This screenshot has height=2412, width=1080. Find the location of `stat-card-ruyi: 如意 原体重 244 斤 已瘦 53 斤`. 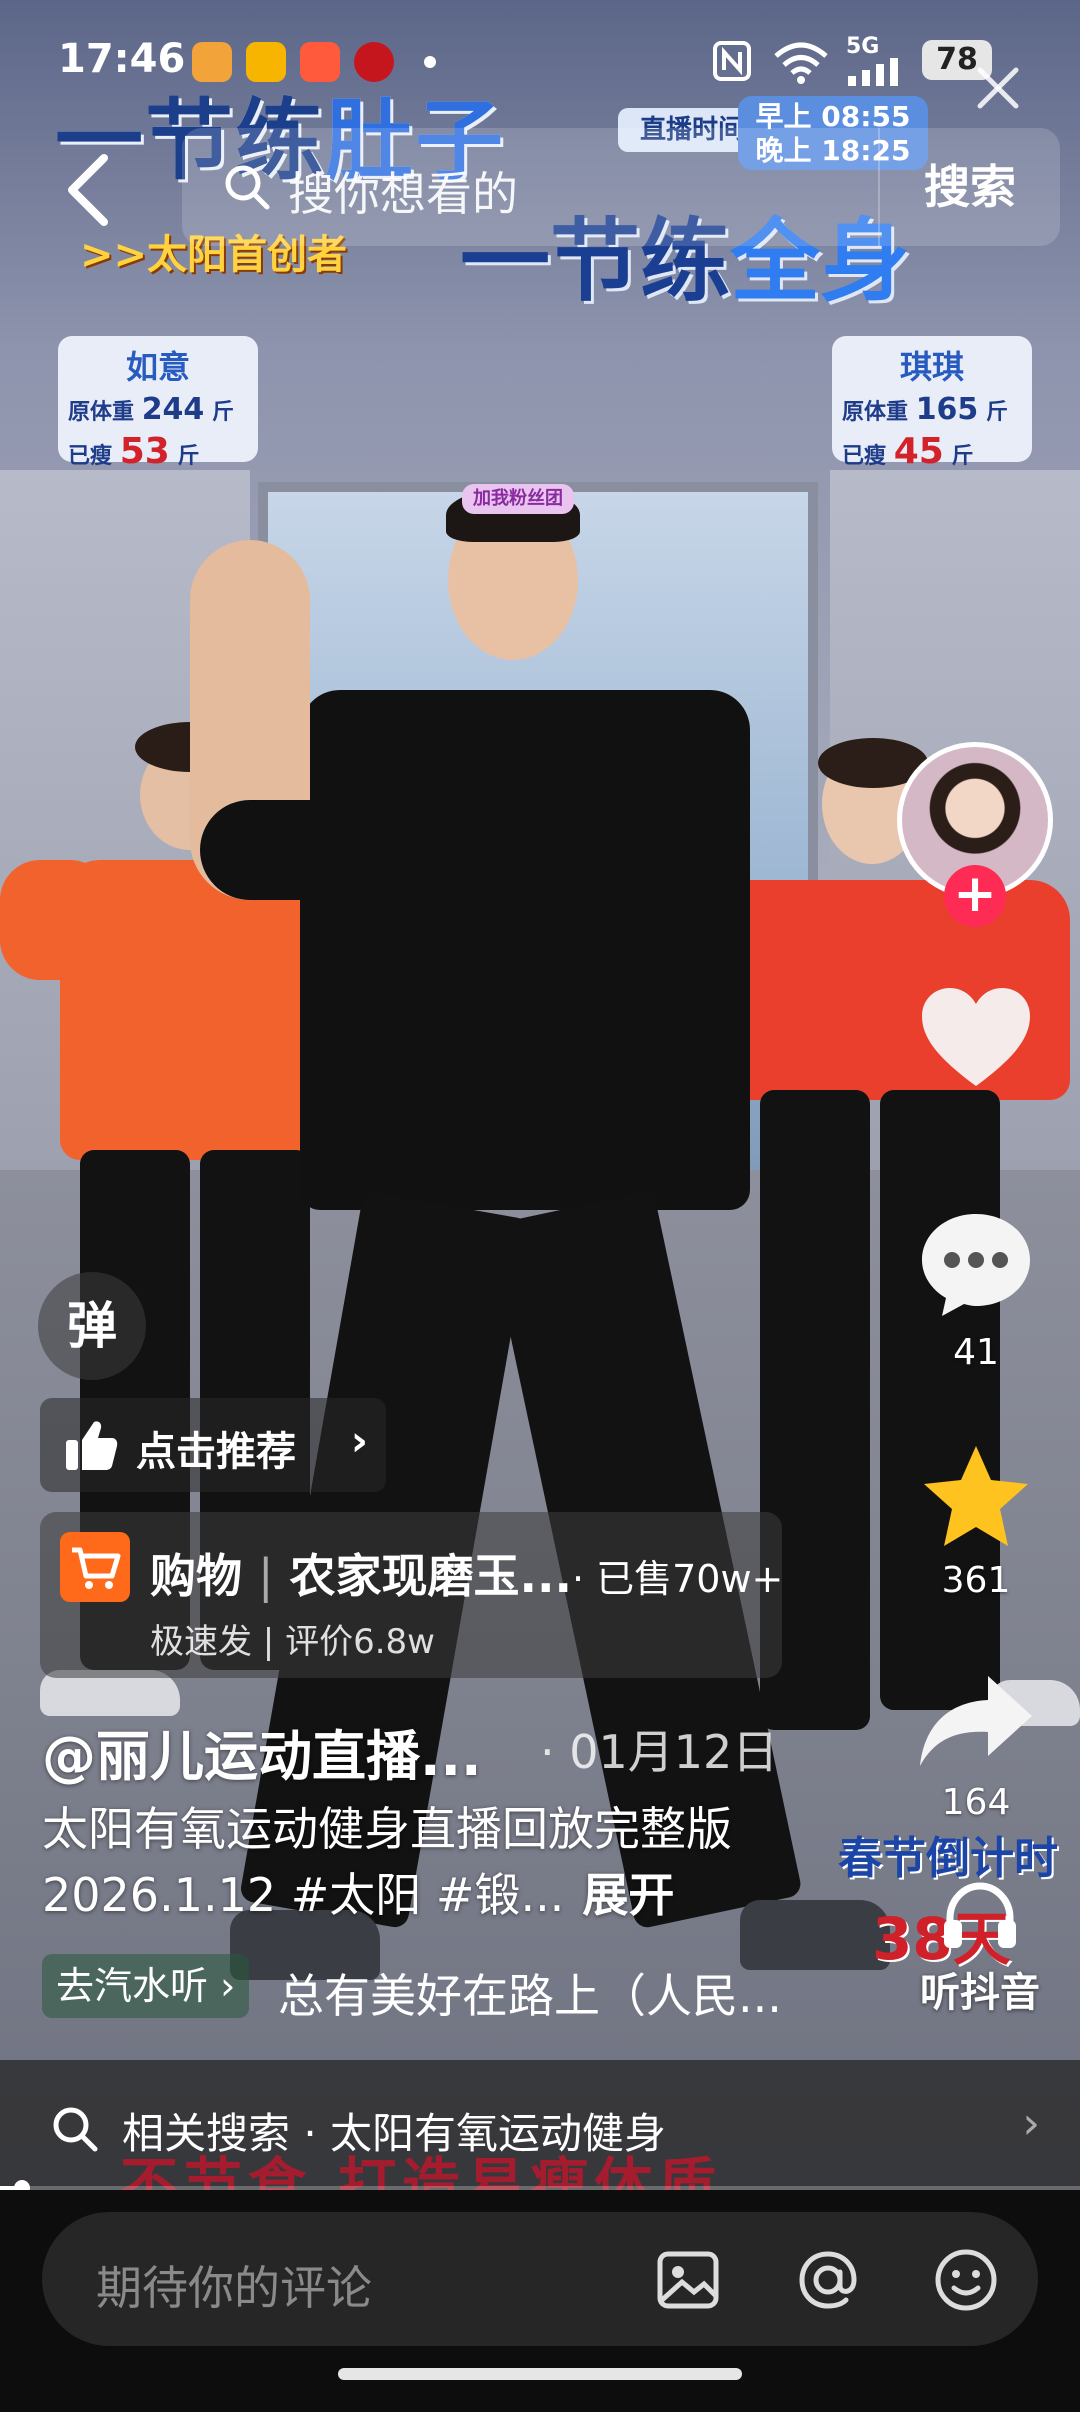

stat-card-ruyi: 如意 原体重 244 斤 已瘦 53 斤 is located at coordinates (158, 404).